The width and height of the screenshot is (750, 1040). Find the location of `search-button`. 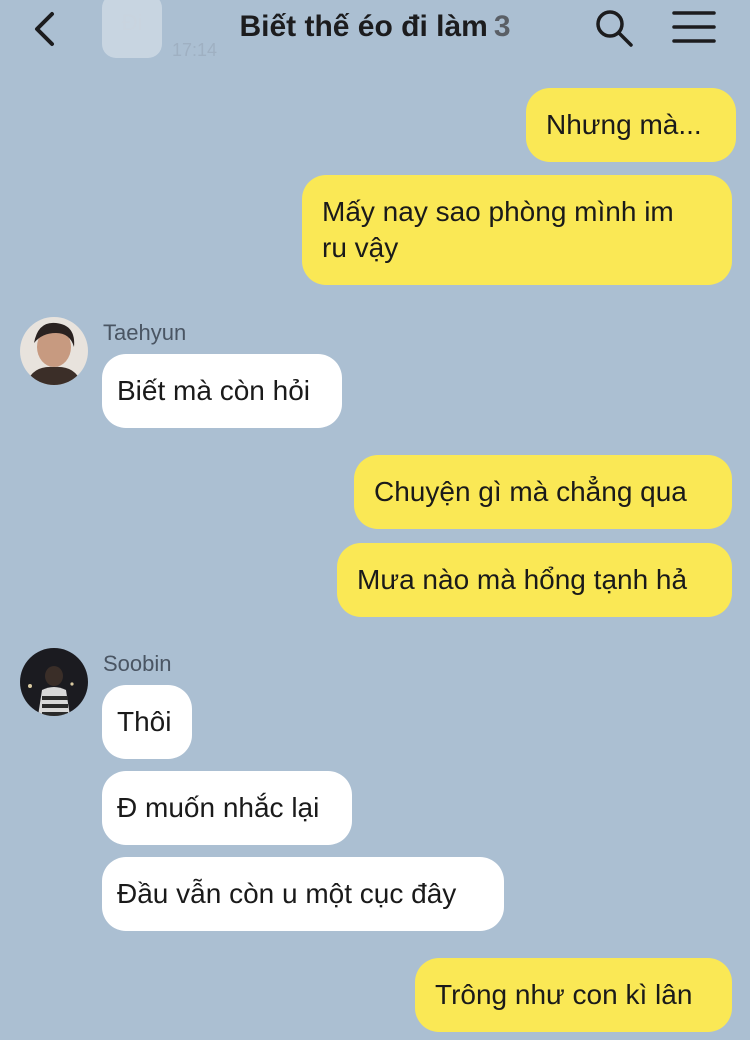

search-button is located at coordinates (614, 28).